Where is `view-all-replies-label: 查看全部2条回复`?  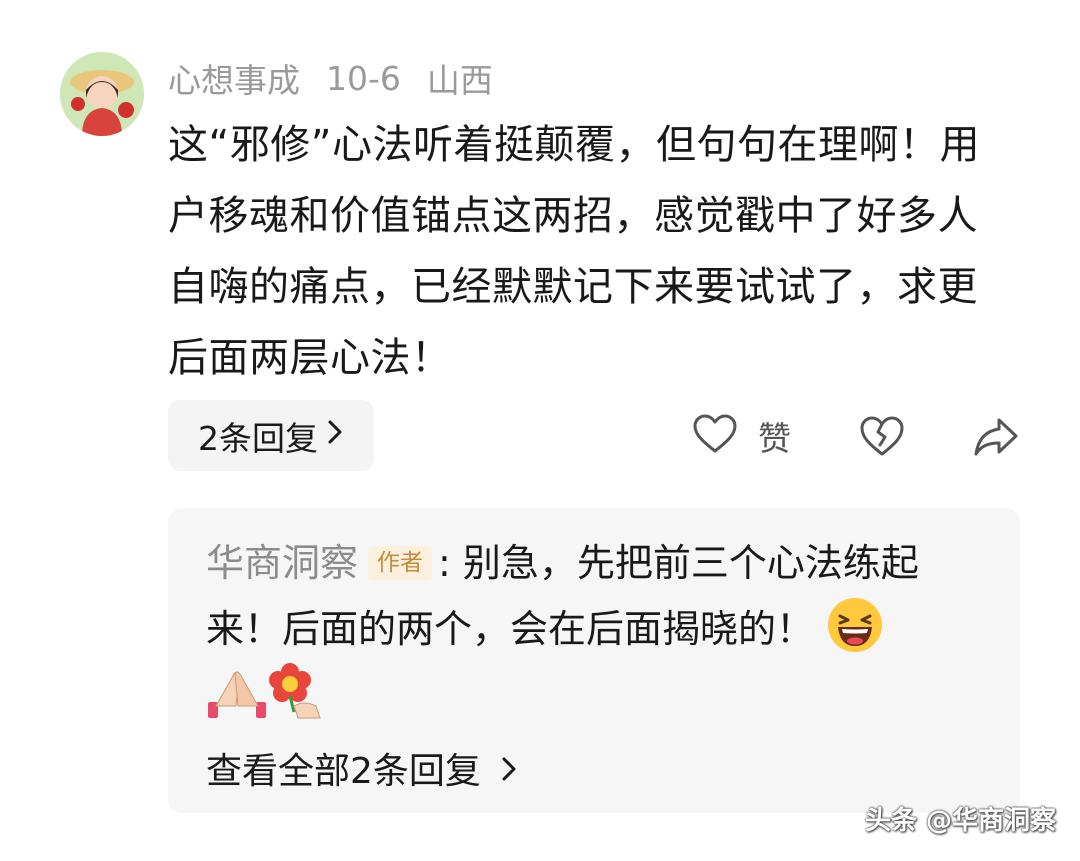
view-all-replies-label: 查看全部2条回复 is located at coordinates (343, 771).